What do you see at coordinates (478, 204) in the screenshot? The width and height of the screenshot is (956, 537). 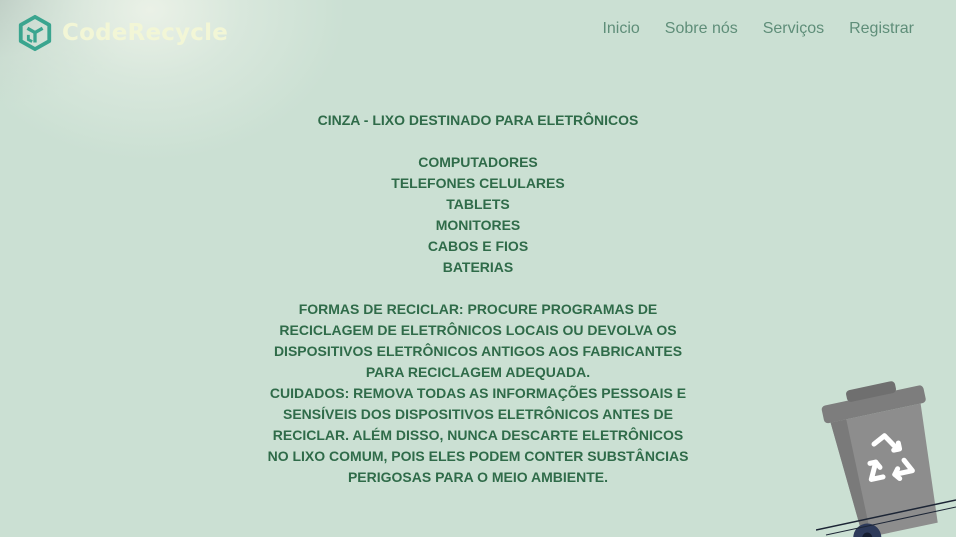 I see `list-item: Tablets` at bounding box center [478, 204].